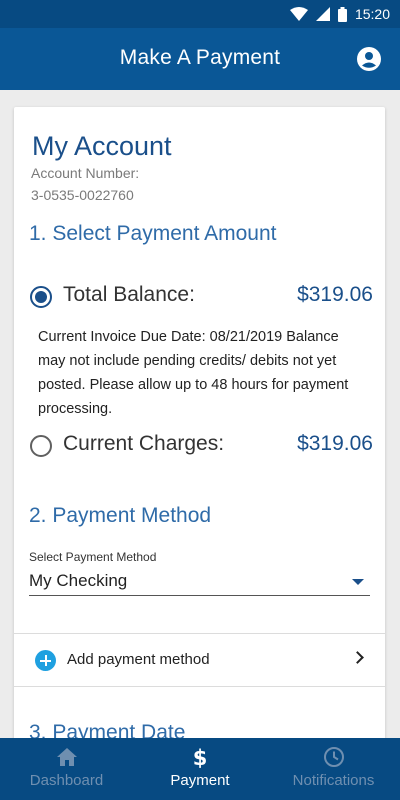 Image resolution: width=400 pixels, height=800 pixels. I want to click on section-select-amount-title: 1. Select Payment Amount, so click(153, 233).